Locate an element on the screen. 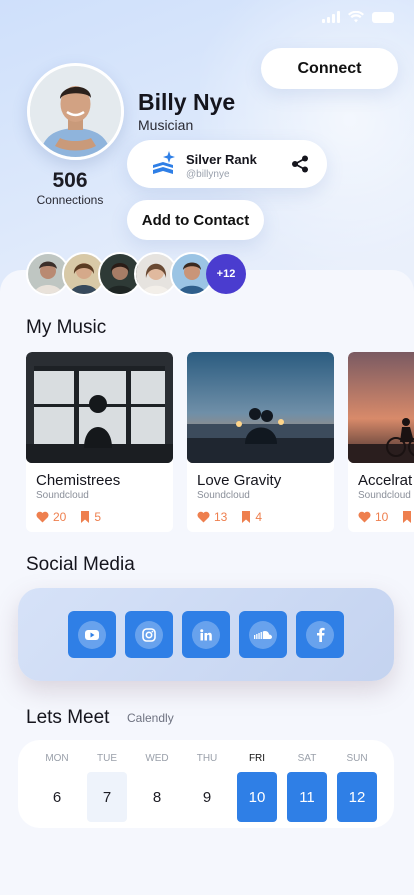  lets-meet-title: Lets Meet is located at coordinates (68, 717).